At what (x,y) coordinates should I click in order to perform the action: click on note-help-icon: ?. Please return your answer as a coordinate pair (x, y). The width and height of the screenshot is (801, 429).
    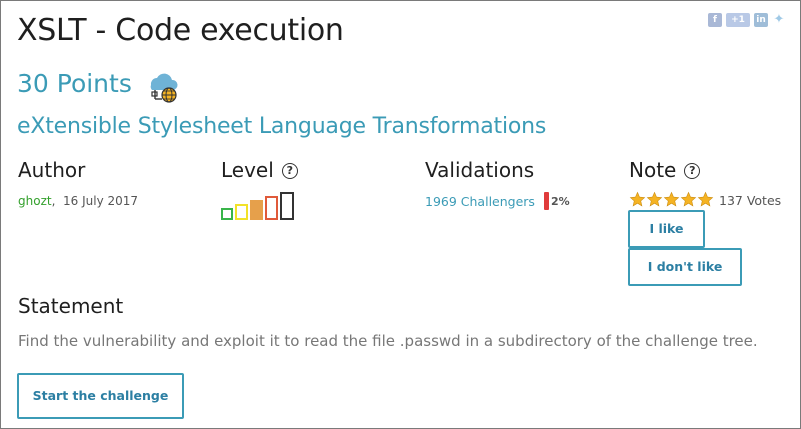
    Looking at the image, I should click on (692, 171).